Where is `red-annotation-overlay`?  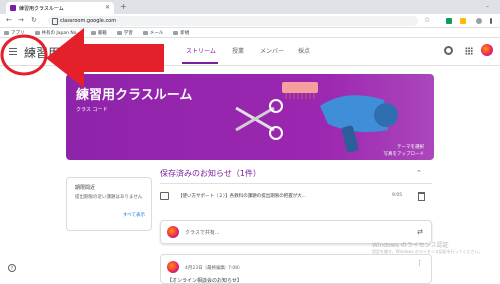
red-annotation-overlay is located at coordinates (82, 58).